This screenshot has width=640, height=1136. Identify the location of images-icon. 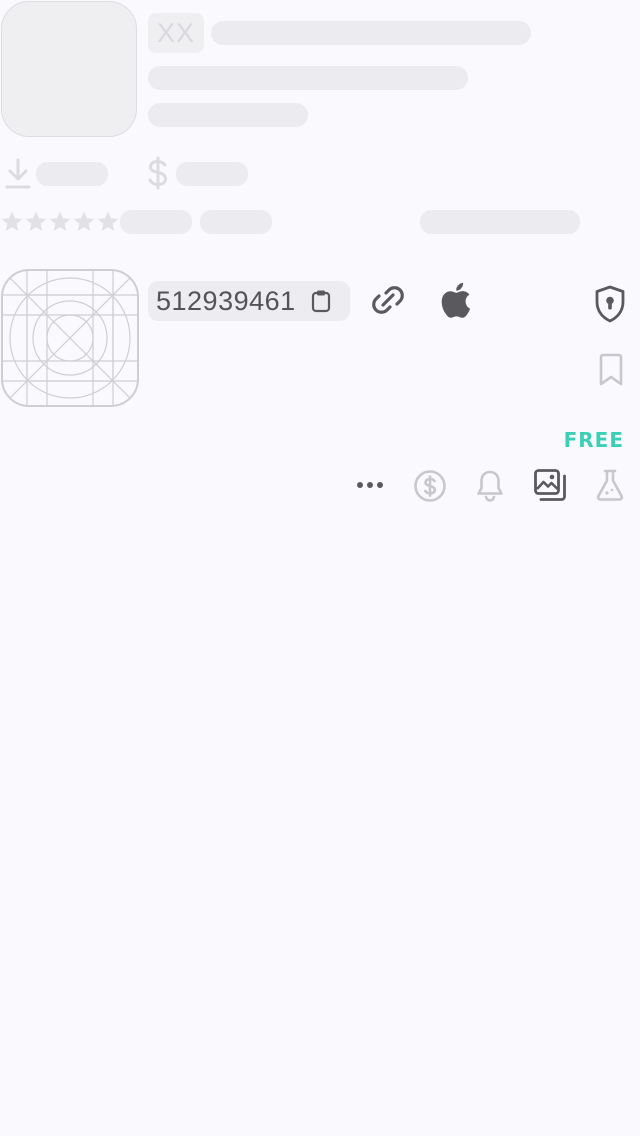
(550, 485).